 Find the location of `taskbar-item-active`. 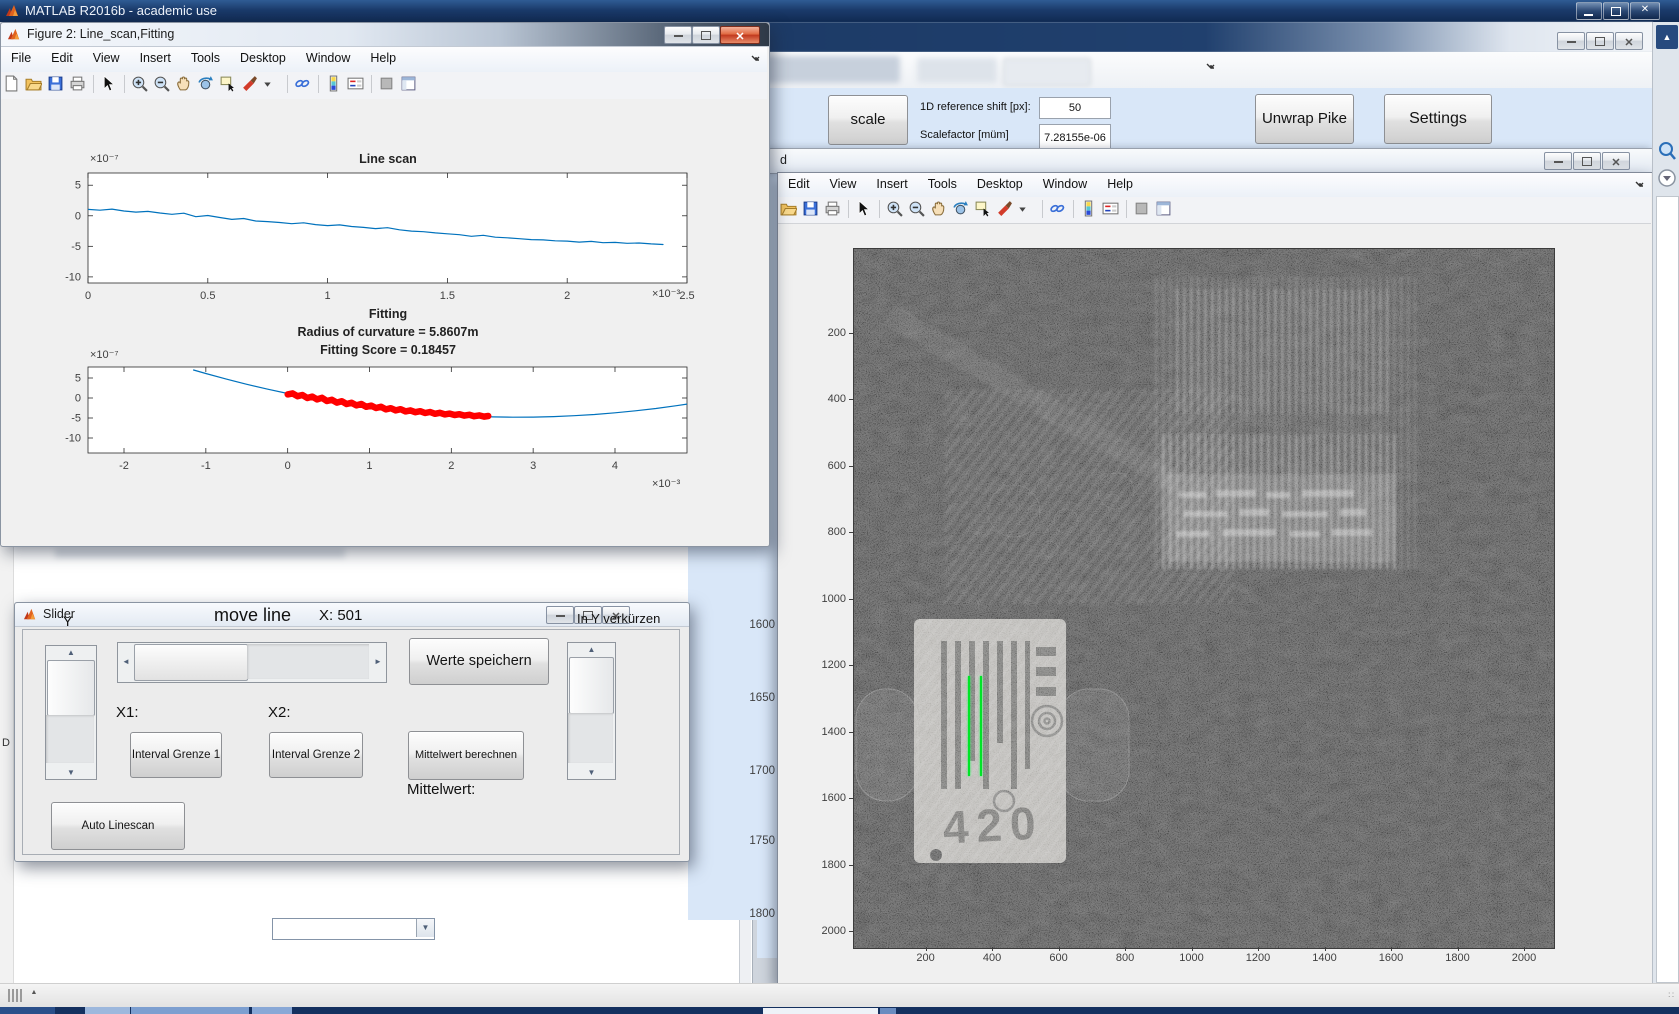

taskbar-item-active is located at coordinates (820, 1011).